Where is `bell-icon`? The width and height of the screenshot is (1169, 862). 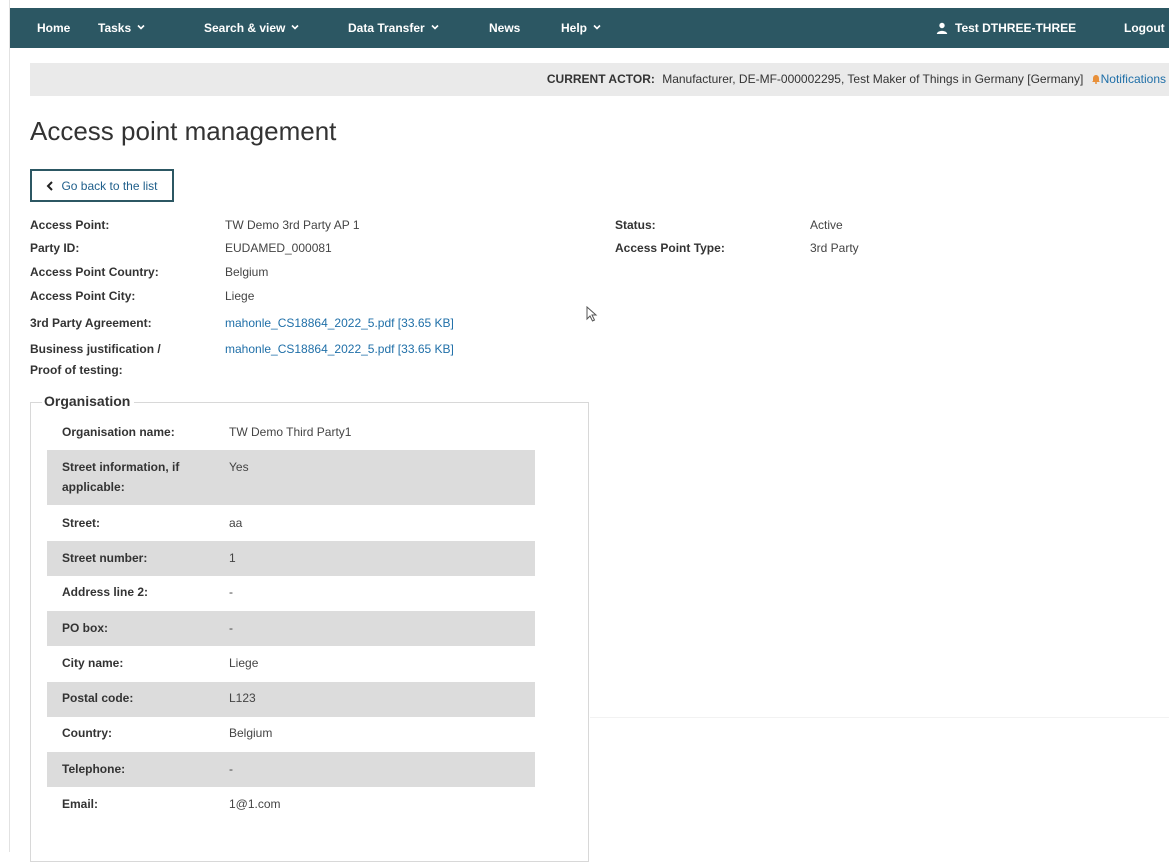
bell-icon is located at coordinates (1096, 79).